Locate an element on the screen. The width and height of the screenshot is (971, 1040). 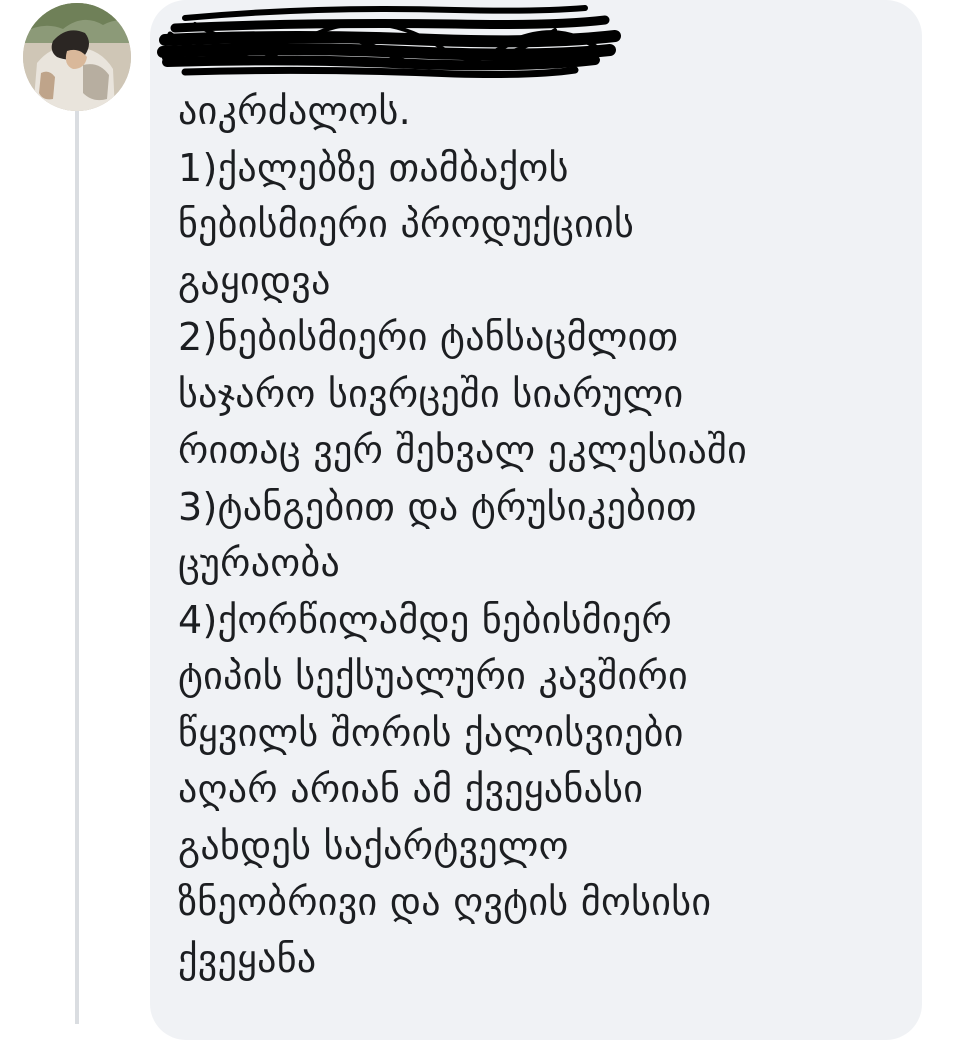
redaction-scribble-icon is located at coordinates (389, 41).